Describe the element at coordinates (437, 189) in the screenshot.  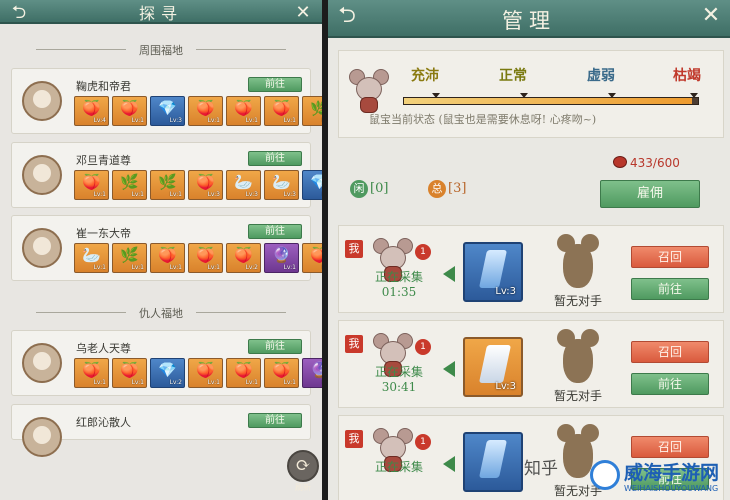
I see `total-badge: 总` at that location.